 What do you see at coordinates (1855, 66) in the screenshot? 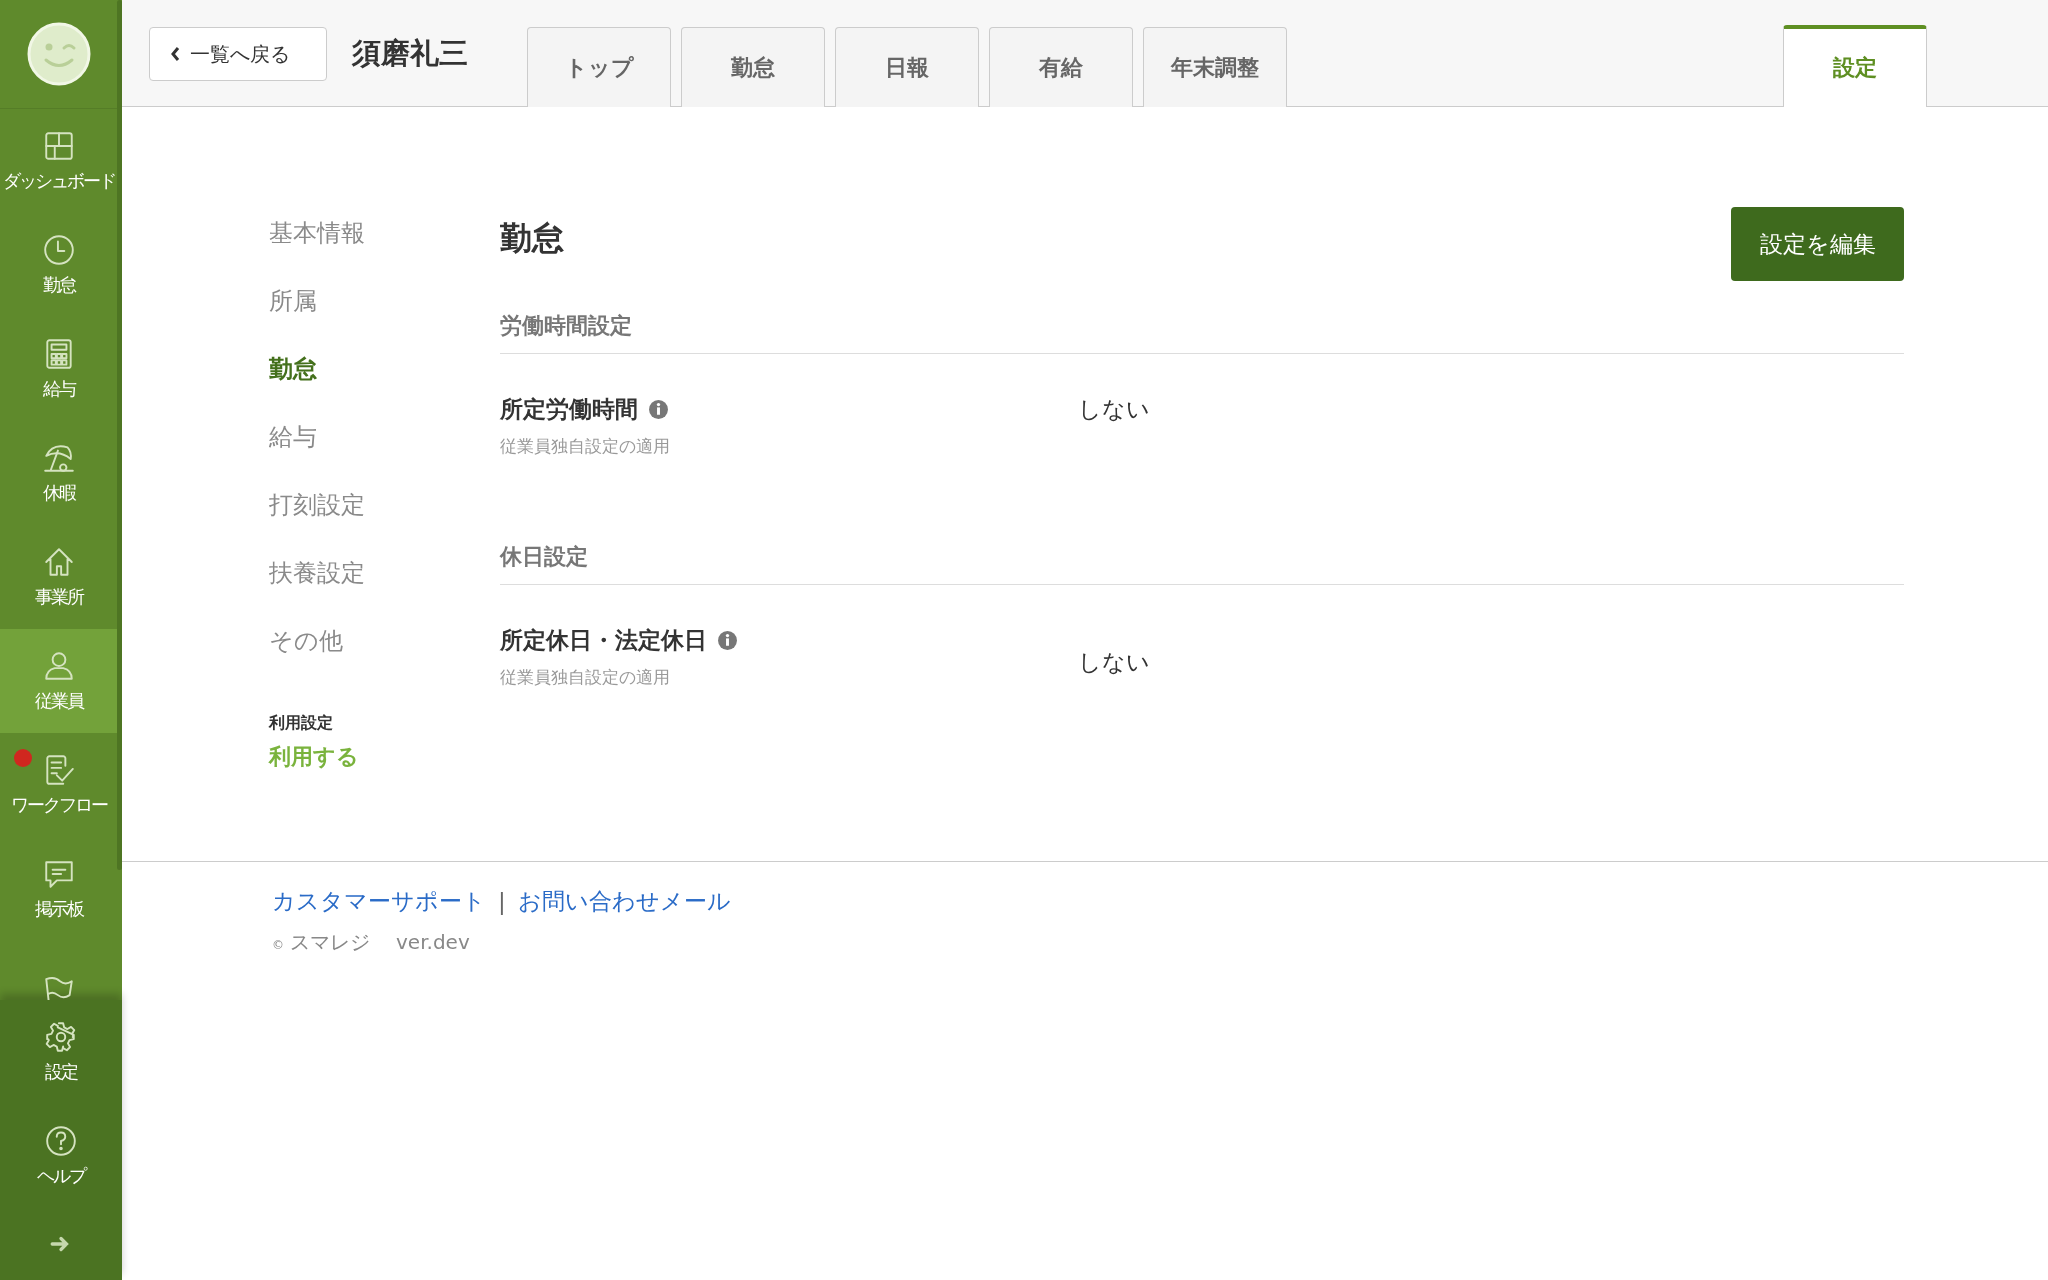
I see `tab: 設定` at bounding box center [1855, 66].